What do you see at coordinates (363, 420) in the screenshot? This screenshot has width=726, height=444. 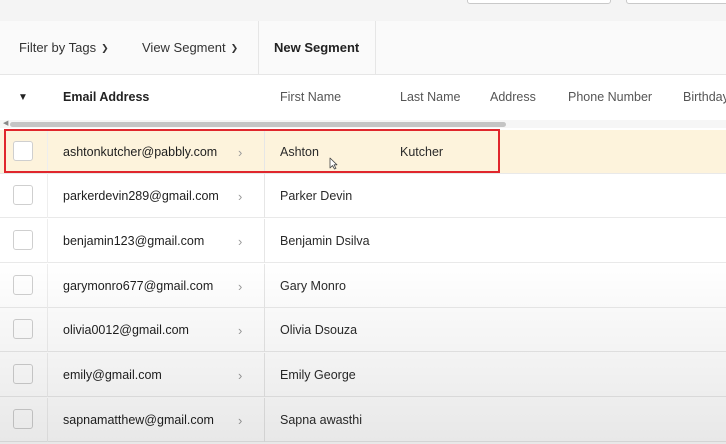 I see `table-row: sapnamatthew@gmail.com › Sapna awasthi` at bounding box center [363, 420].